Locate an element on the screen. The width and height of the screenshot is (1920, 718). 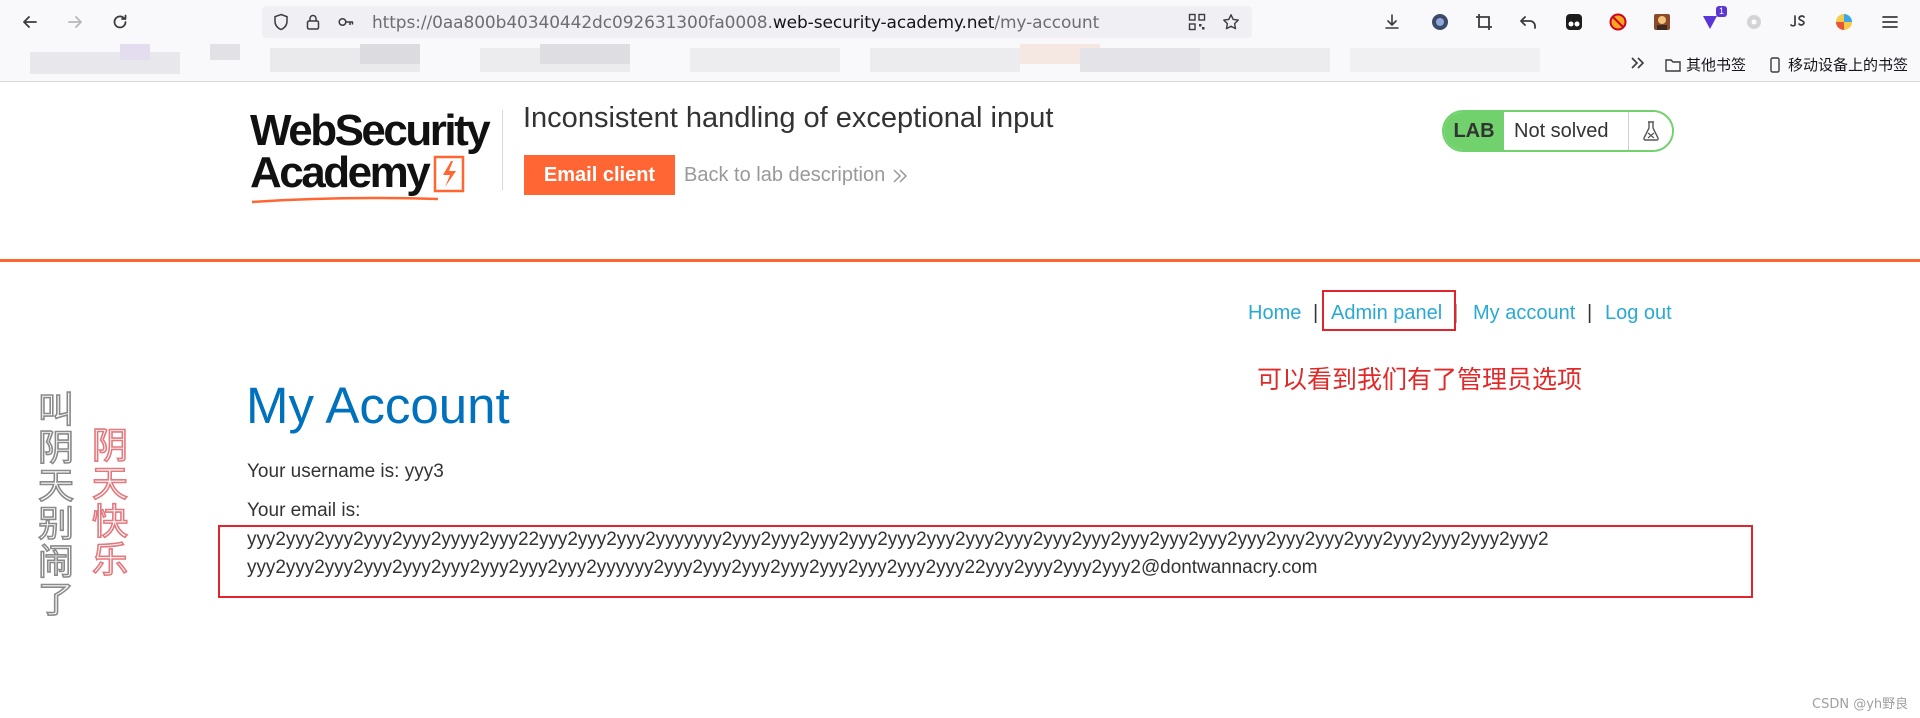
nav-my-account: My account is located at coordinates (1524, 313).